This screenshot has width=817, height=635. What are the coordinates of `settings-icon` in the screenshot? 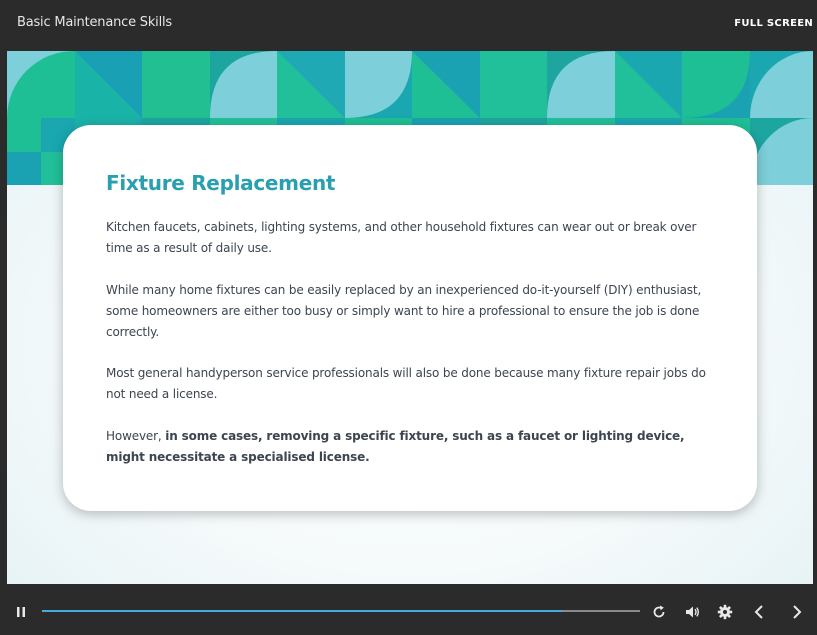 It's located at (725, 612).